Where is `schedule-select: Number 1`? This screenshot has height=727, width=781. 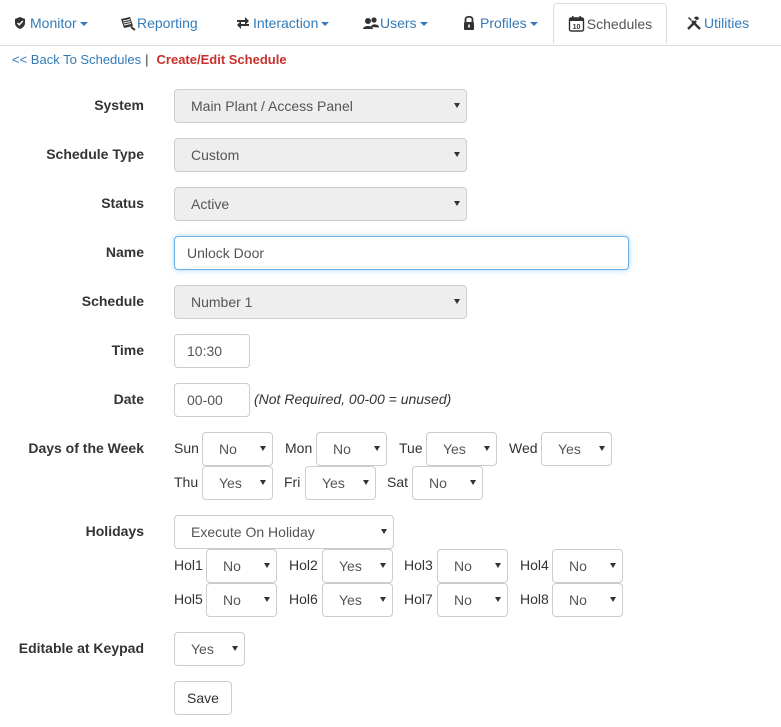 schedule-select: Number 1 is located at coordinates (320, 302).